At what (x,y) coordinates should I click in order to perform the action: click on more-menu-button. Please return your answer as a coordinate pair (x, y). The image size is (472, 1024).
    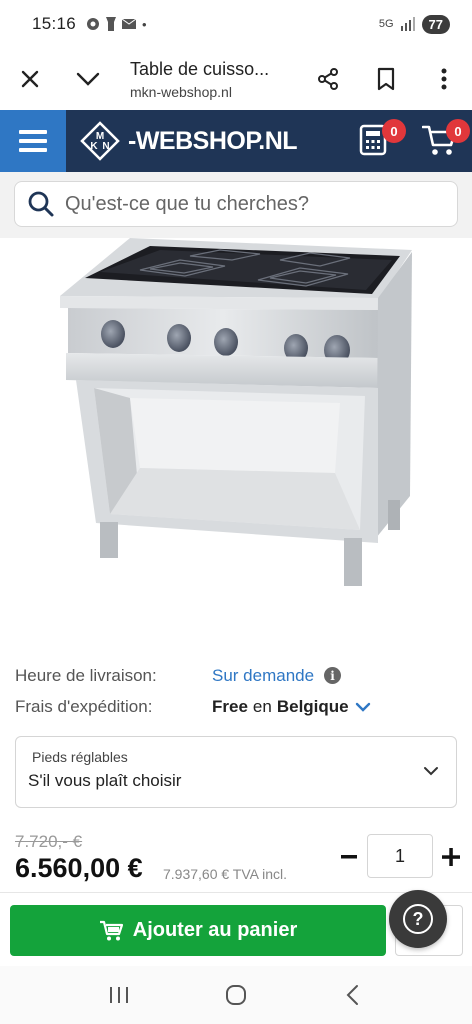
    Looking at the image, I should click on (444, 79).